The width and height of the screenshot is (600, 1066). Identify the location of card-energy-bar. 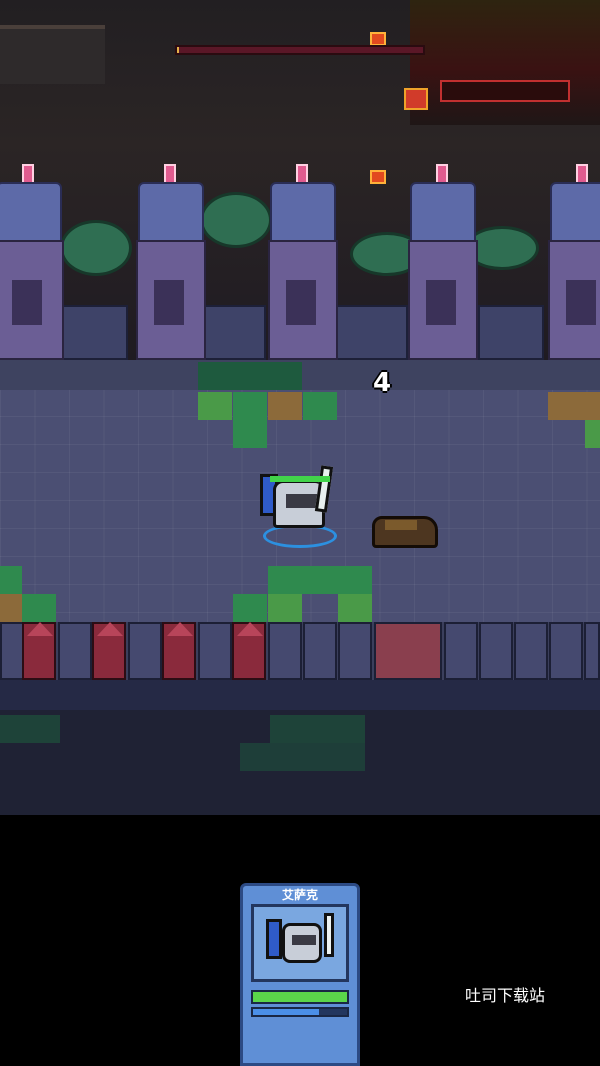
(300, 1012).